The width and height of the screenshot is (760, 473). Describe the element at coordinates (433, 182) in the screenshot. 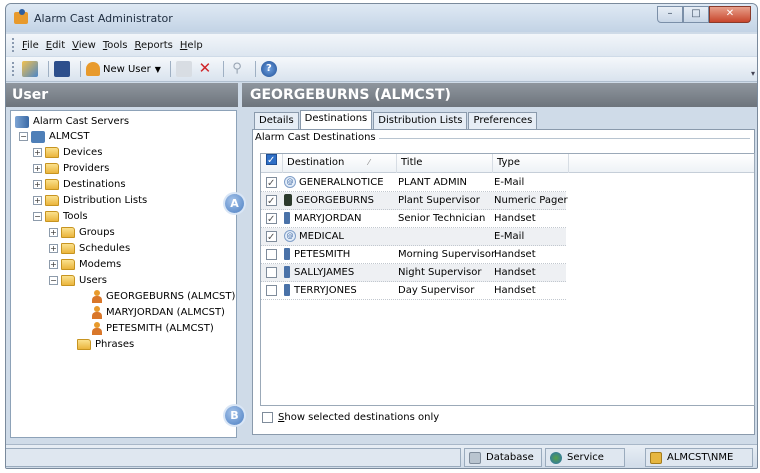

I see `title-cell: PLANT ADMIN` at that location.